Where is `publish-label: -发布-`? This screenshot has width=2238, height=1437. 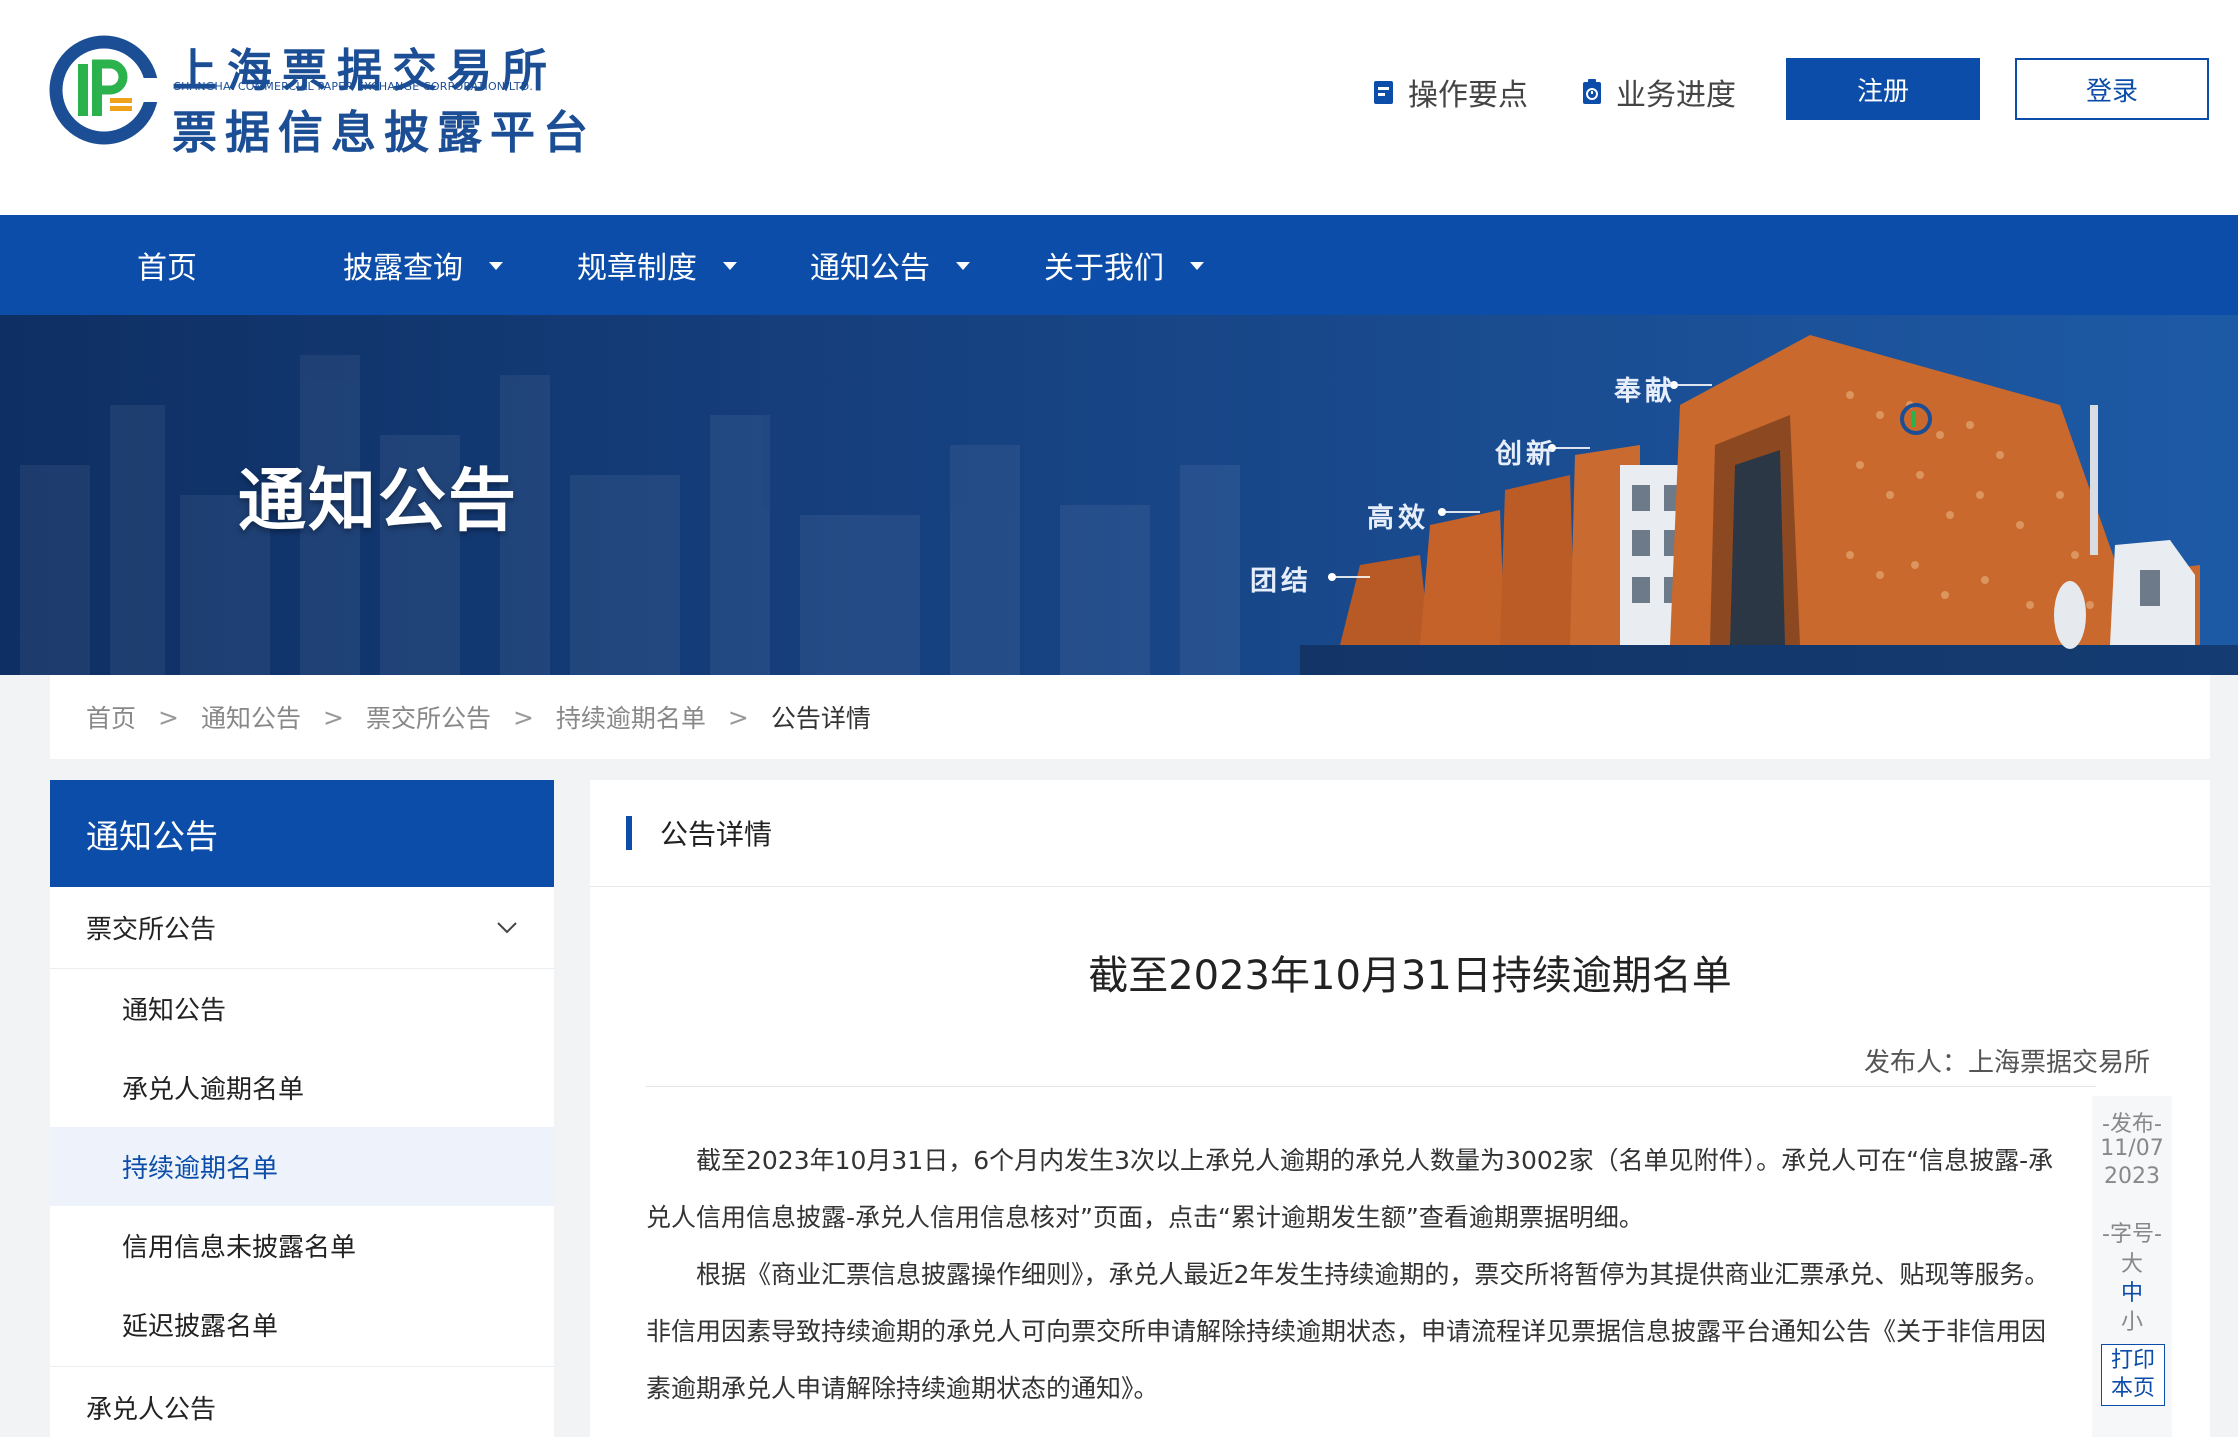
publish-label: -发布- is located at coordinates (2132, 1124).